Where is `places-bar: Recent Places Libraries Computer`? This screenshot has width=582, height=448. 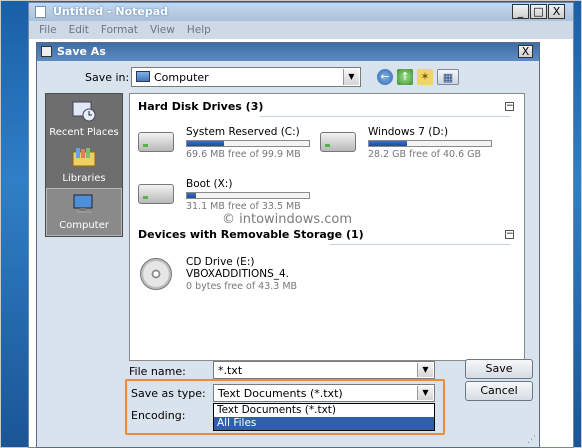
places-bar: Recent Places Libraries Computer is located at coordinates (84, 165).